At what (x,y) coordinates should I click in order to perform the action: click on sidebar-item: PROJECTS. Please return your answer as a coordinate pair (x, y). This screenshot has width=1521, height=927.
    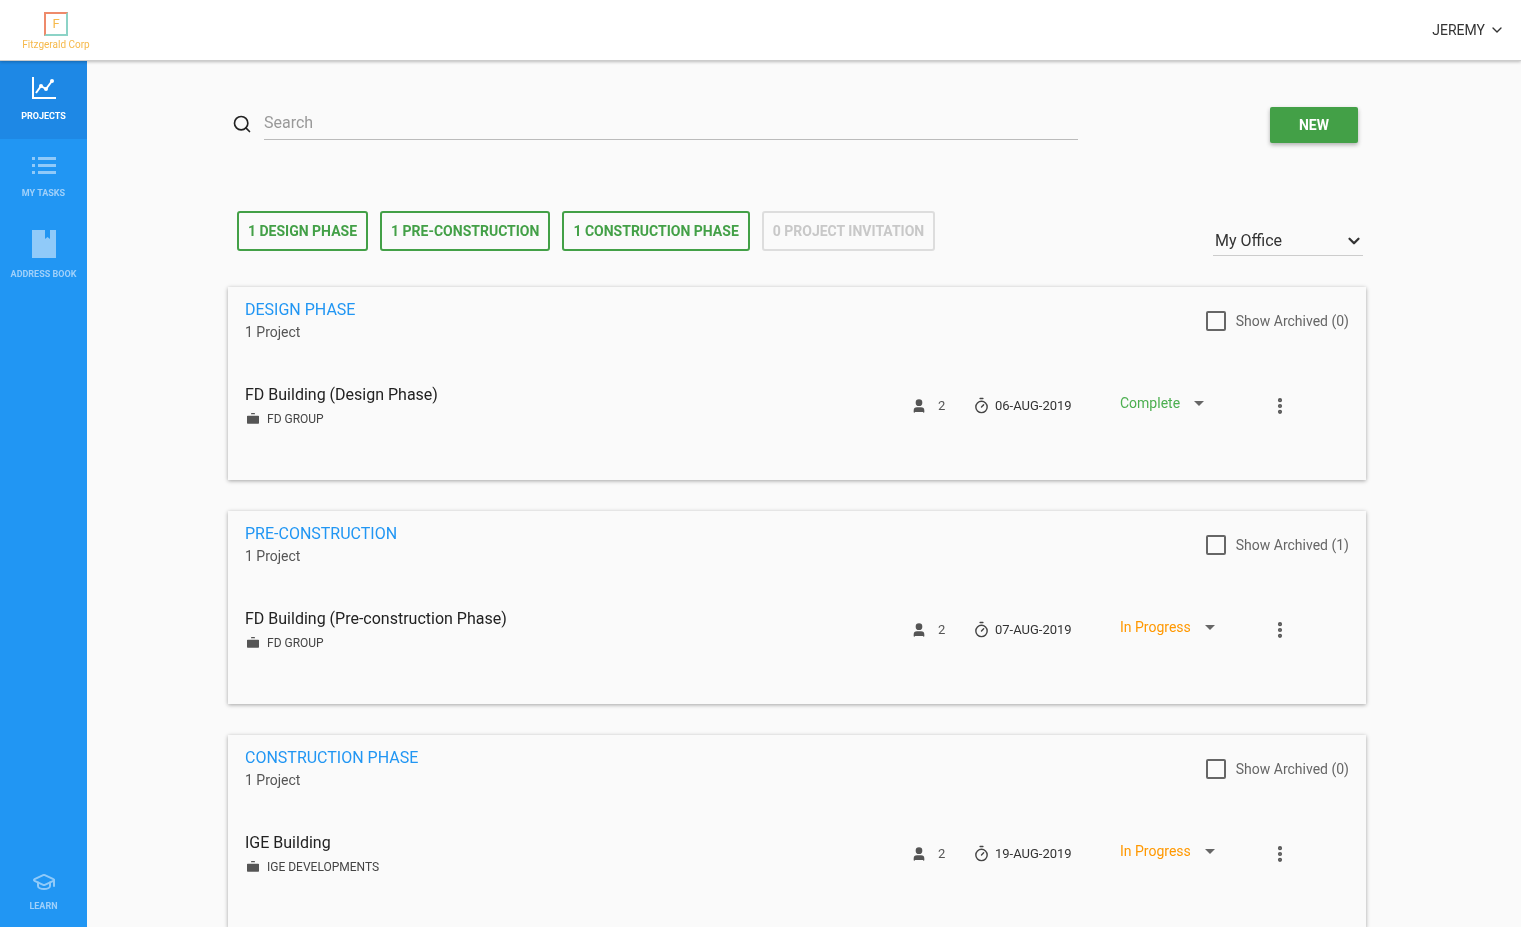
    Looking at the image, I should click on (43, 100).